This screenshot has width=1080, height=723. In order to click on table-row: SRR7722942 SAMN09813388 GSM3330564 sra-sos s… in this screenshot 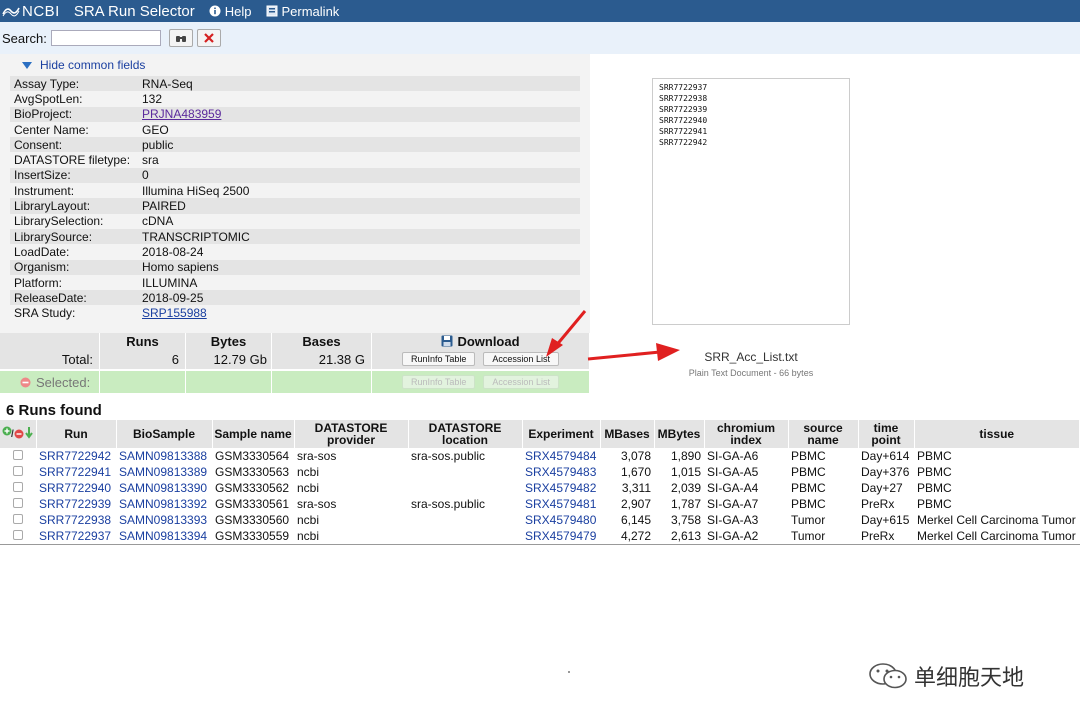, I will do `click(540, 456)`.